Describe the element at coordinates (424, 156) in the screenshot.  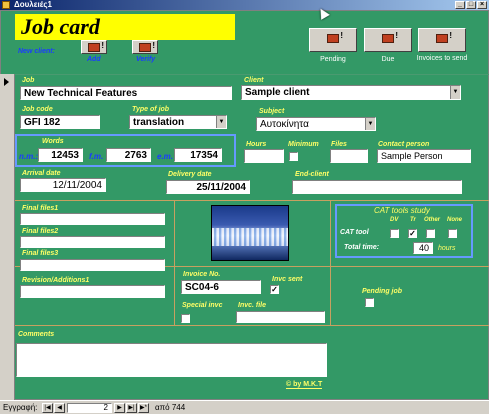
I see `contact-person-field: Sample Person` at that location.